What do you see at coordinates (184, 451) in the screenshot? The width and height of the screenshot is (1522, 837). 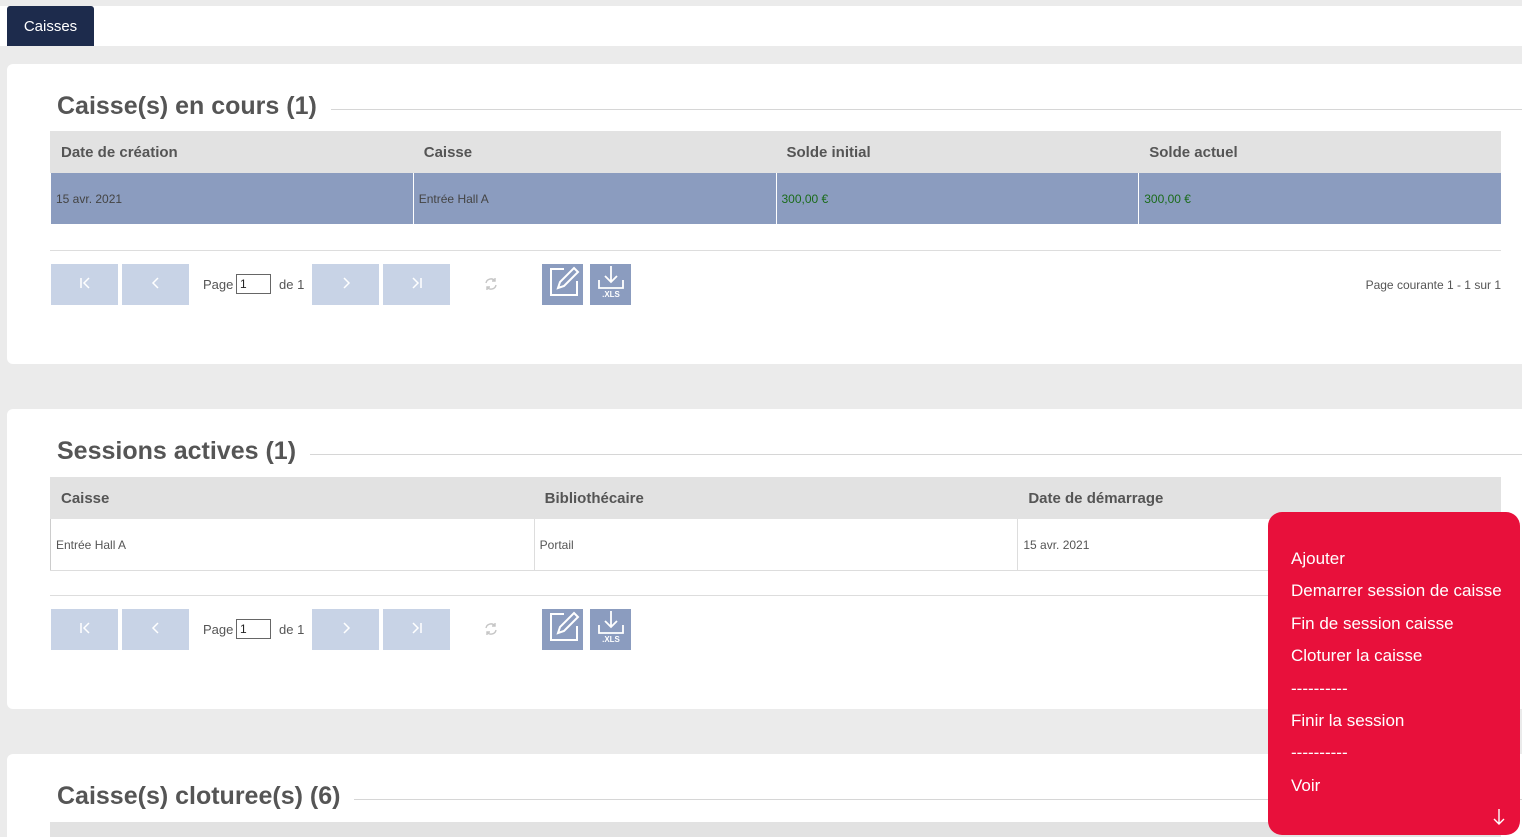 I see `section-title-sessions-actives: Sessions actives (1)` at bounding box center [184, 451].